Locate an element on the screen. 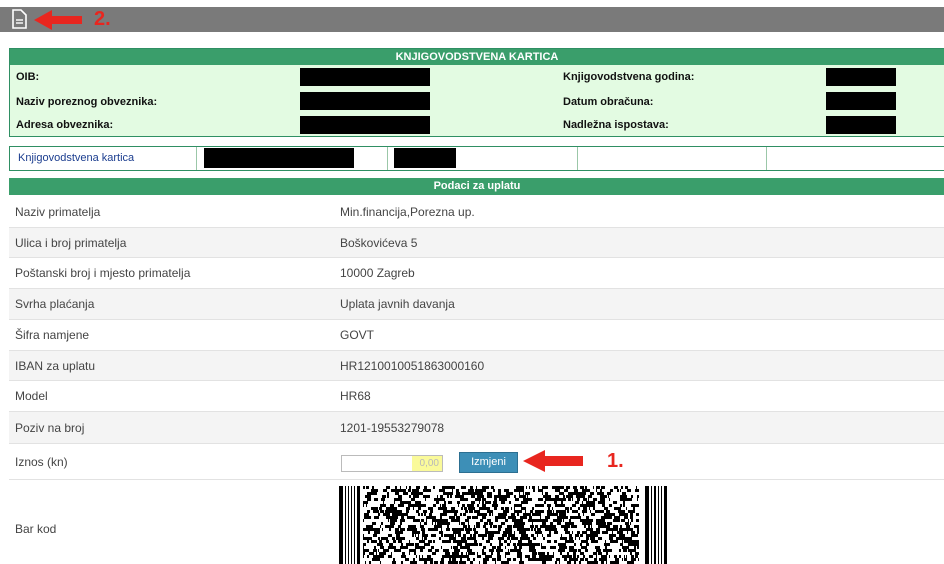  annotation-number-1: 1. is located at coordinates (615, 461).